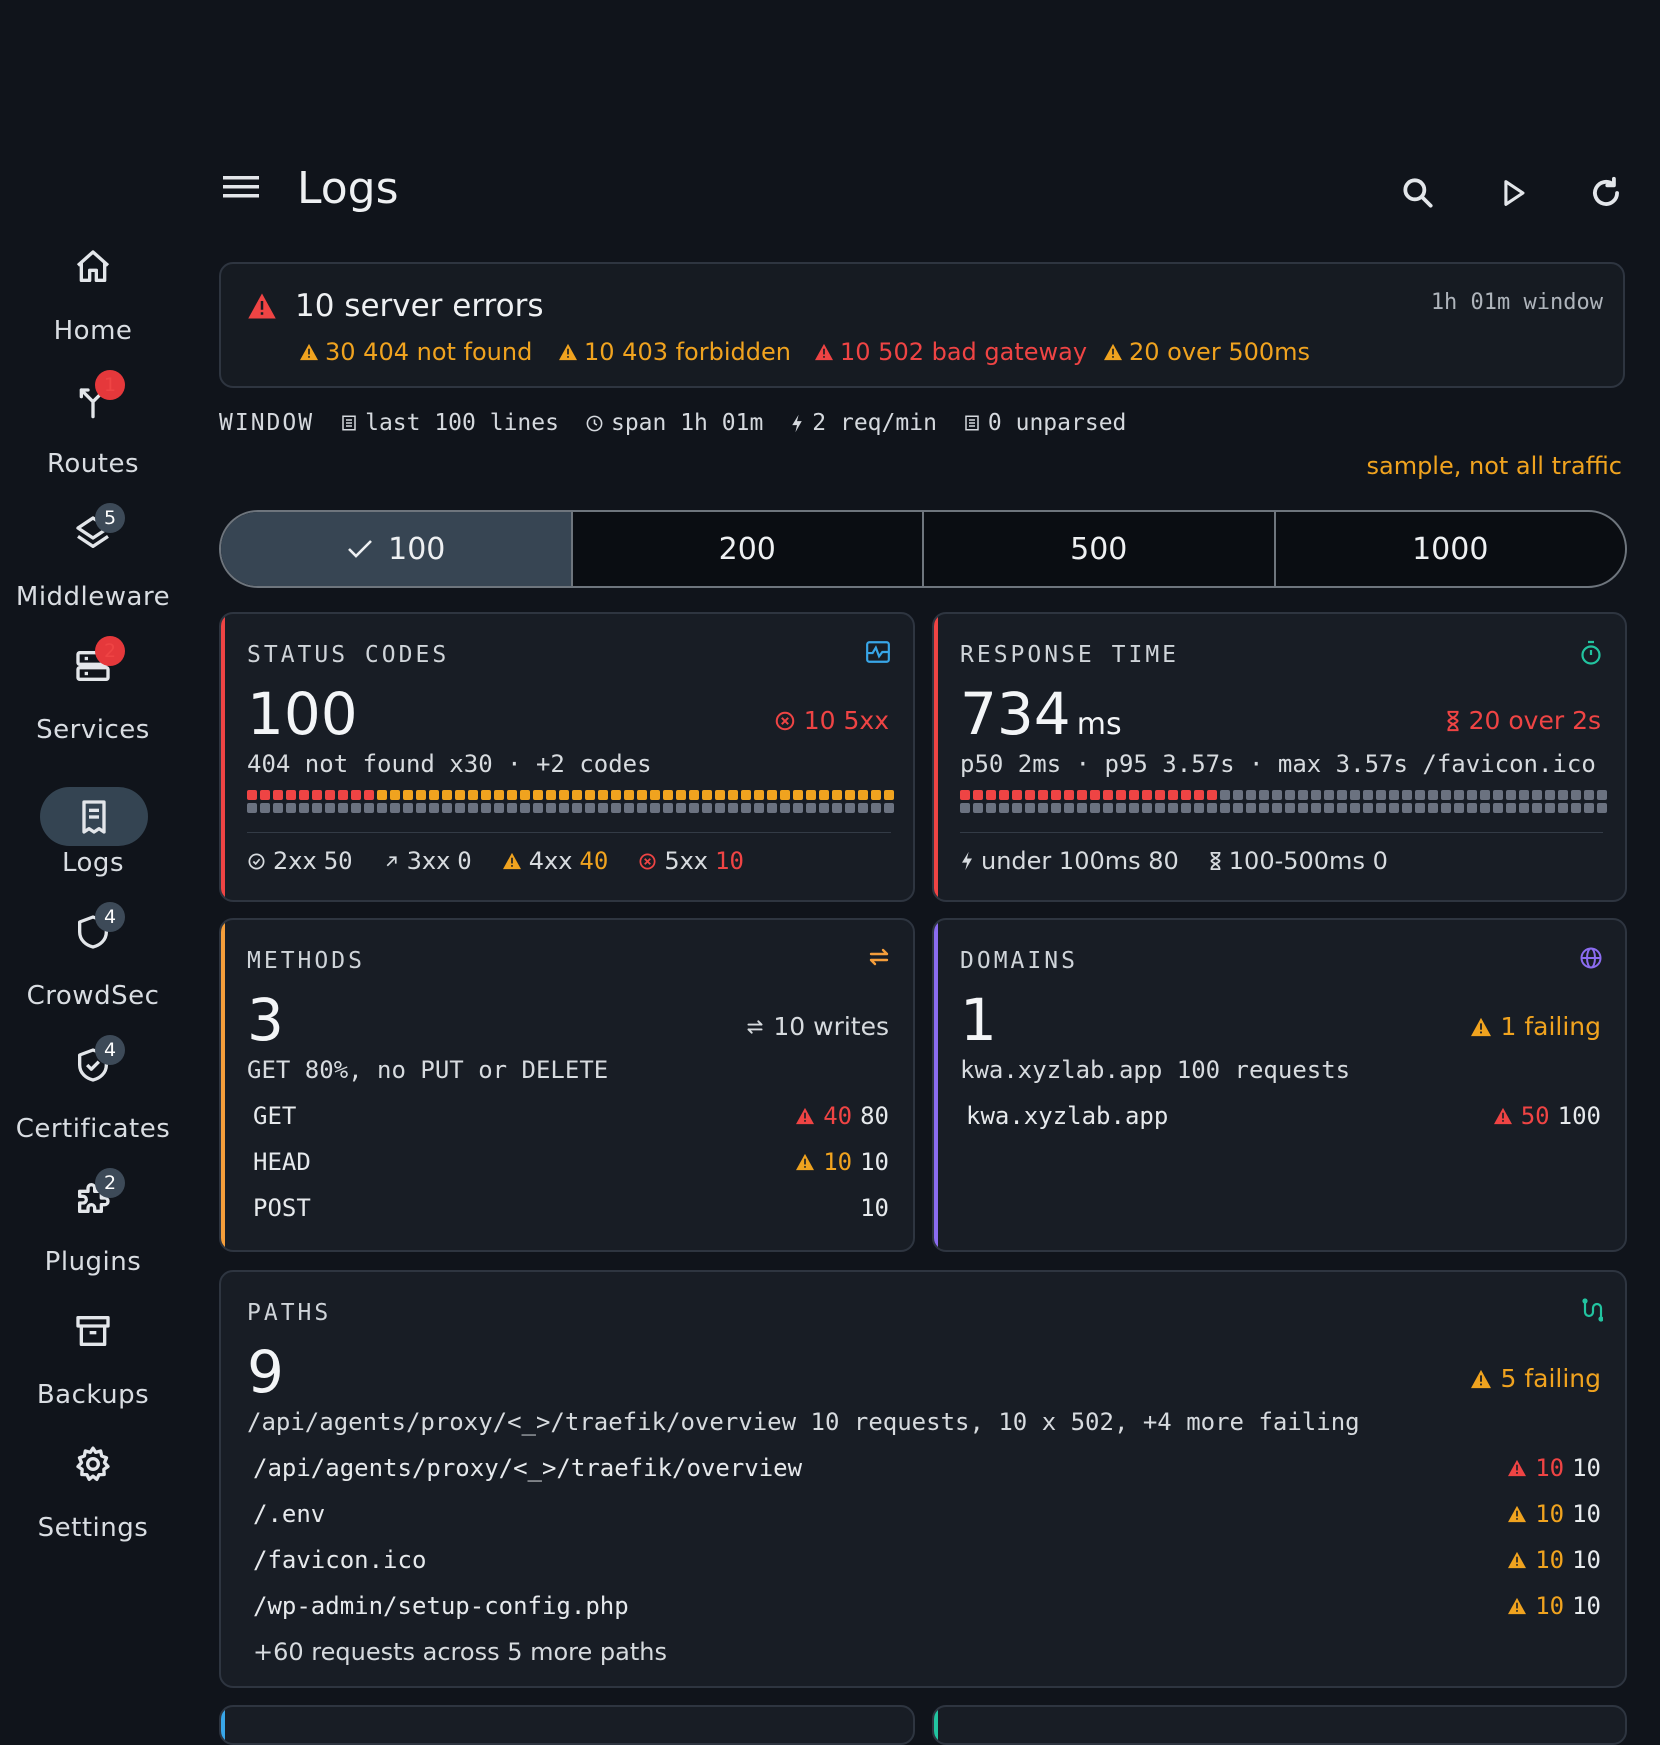 Image resolution: width=1660 pixels, height=1745 pixels. What do you see at coordinates (110, 1050) in the screenshot?
I see `nav-badge: 4` at bounding box center [110, 1050].